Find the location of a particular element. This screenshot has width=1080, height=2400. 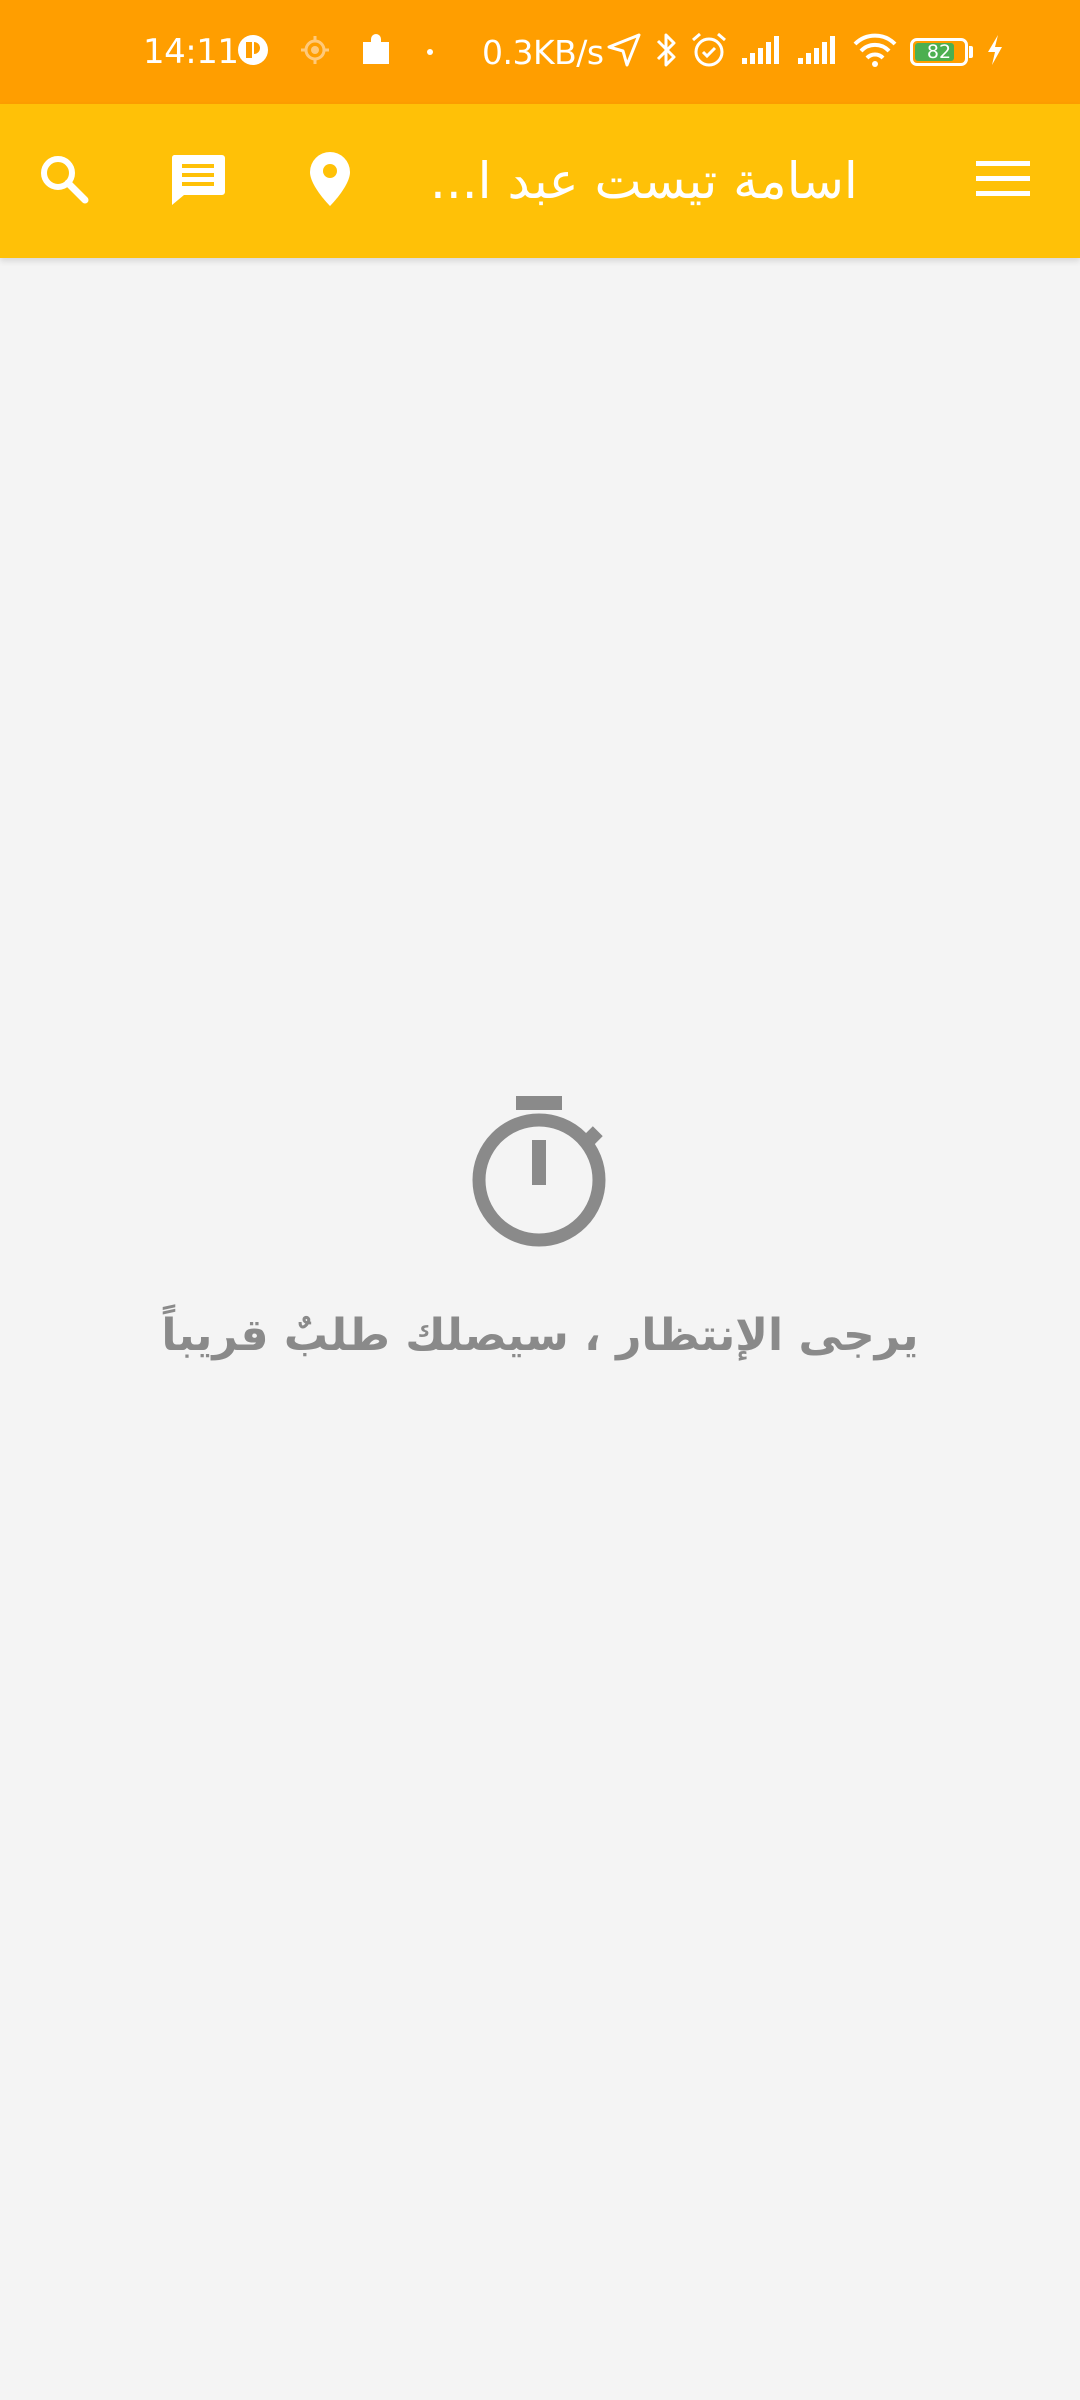

status-left-icons is located at coordinates (336, 52).